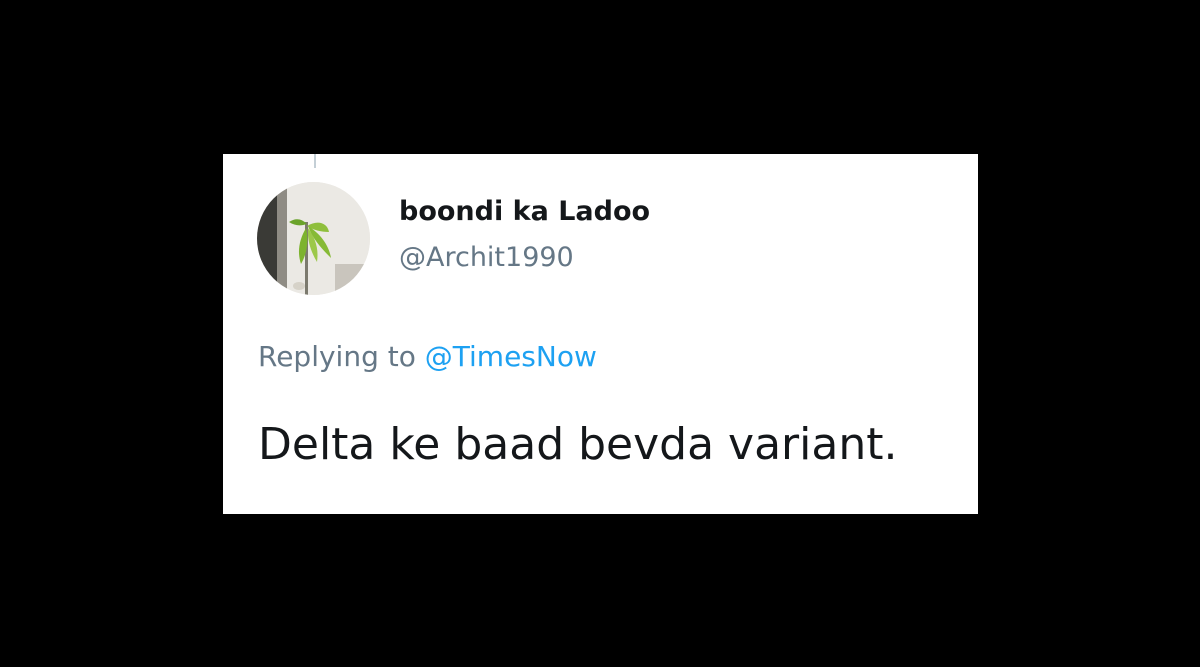 The width and height of the screenshot is (1200, 667). What do you see at coordinates (524, 212) in the screenshot?
I see `display-name: boondi ka Ladoo` at bounding box center [524, 212].